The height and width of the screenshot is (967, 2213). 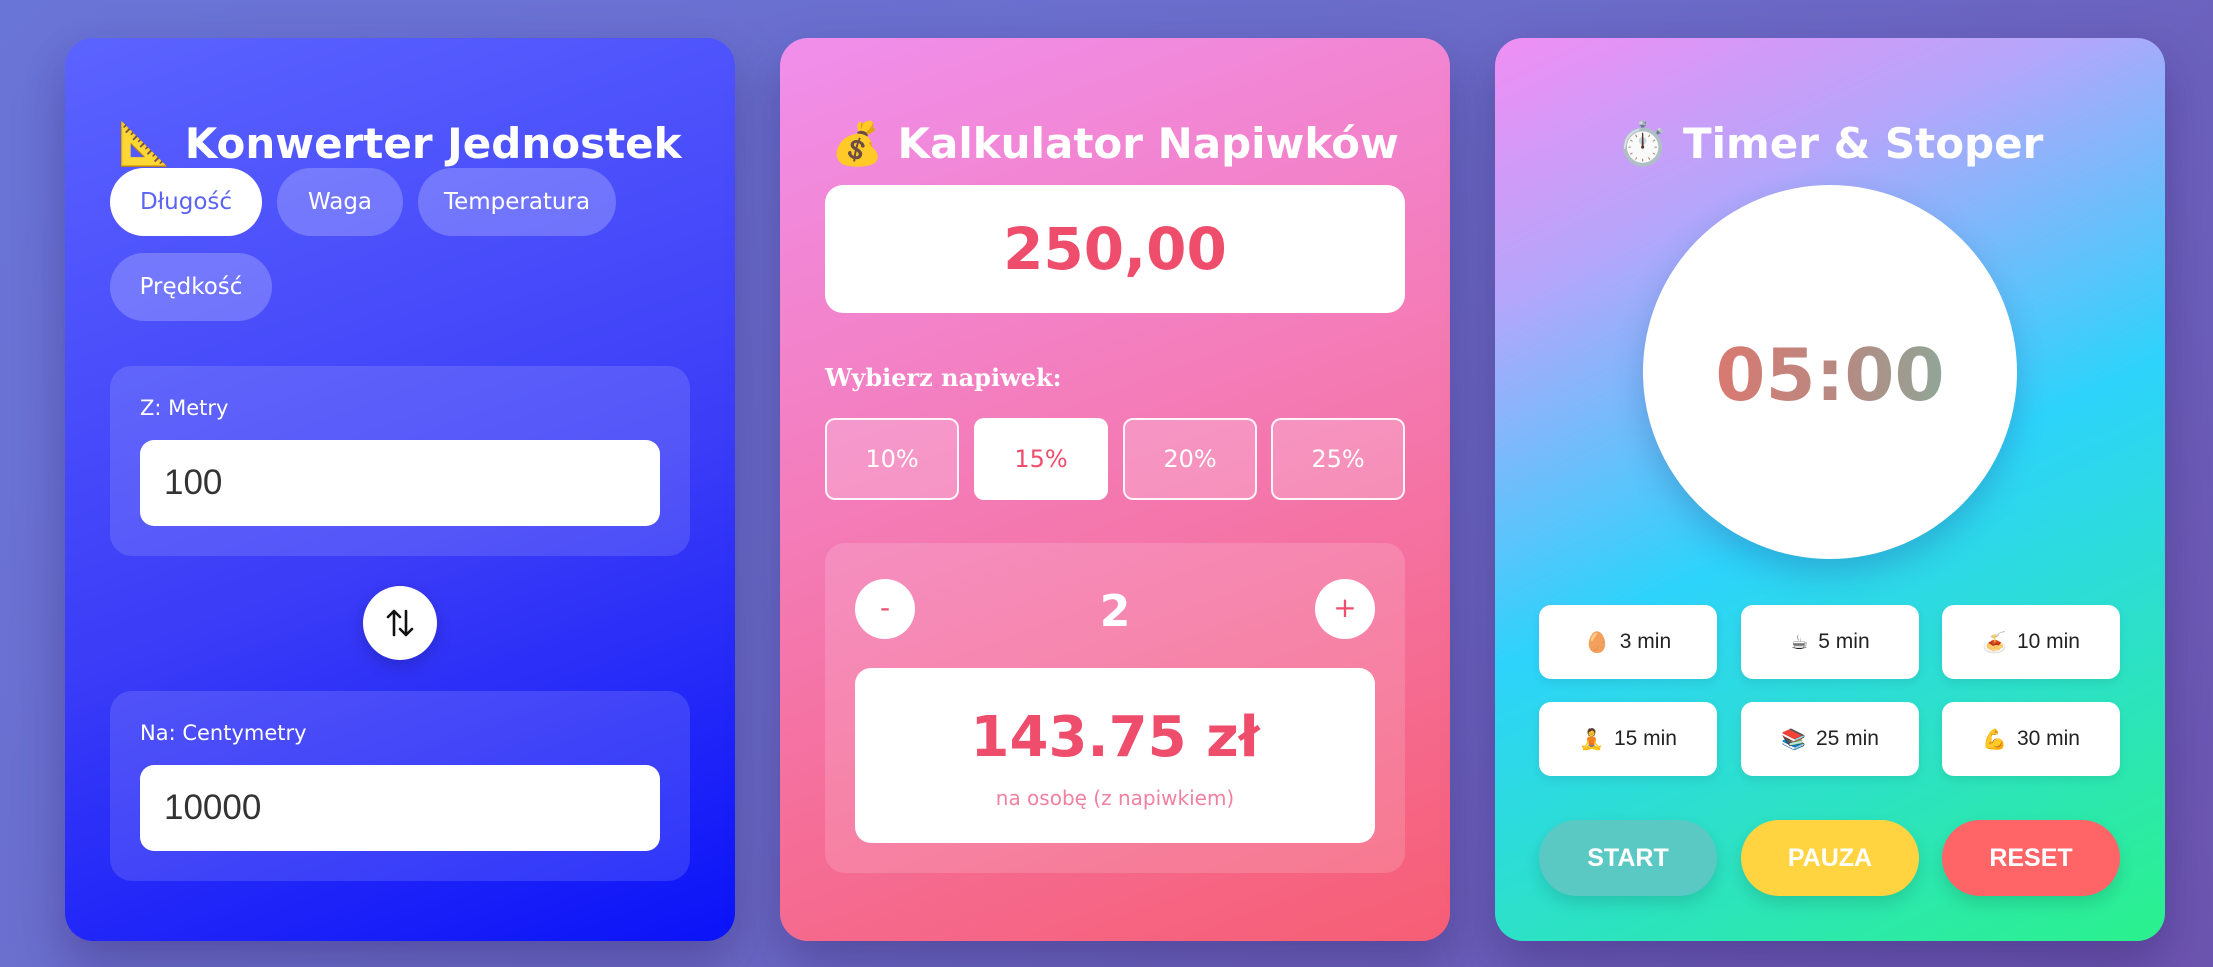 What do you see at coordinates (943, 377) in the screenshot?
I see `tip-select-label: Wybierz napiwek:` at bounding box center [943, 377].